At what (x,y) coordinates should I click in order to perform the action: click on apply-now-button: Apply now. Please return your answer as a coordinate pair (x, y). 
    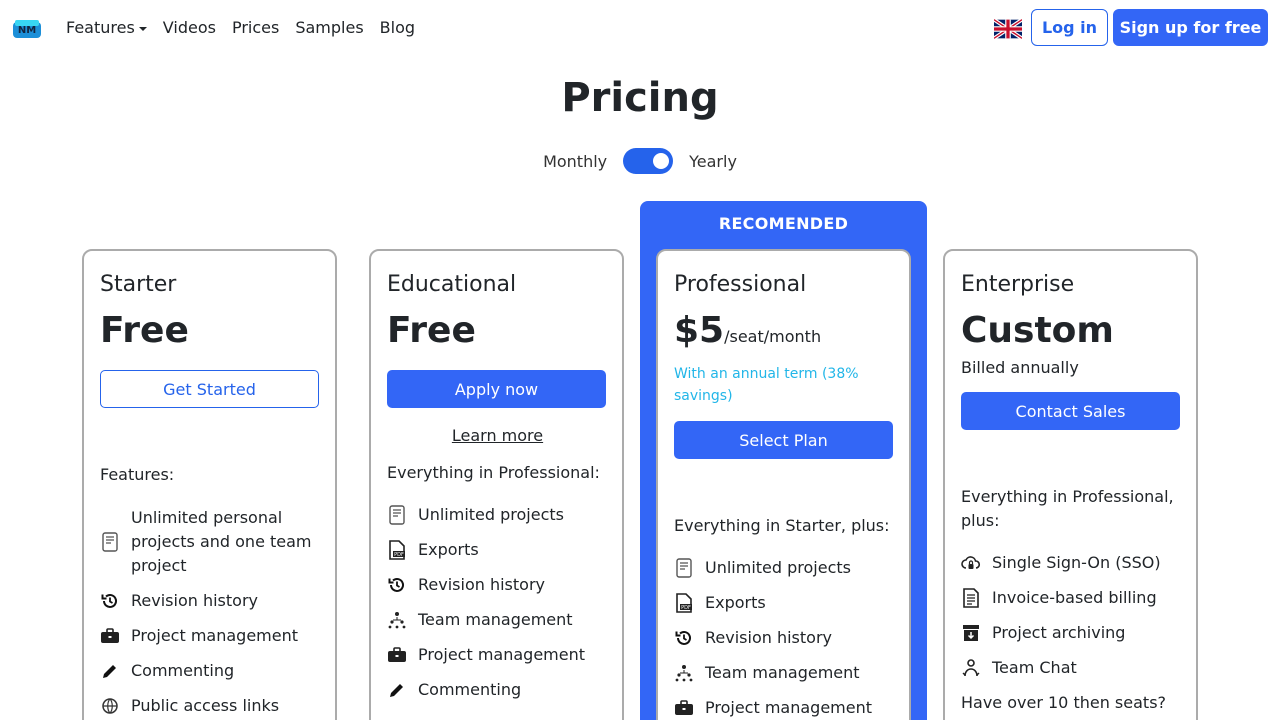
    Looking at the image, I should click on (496, 389).